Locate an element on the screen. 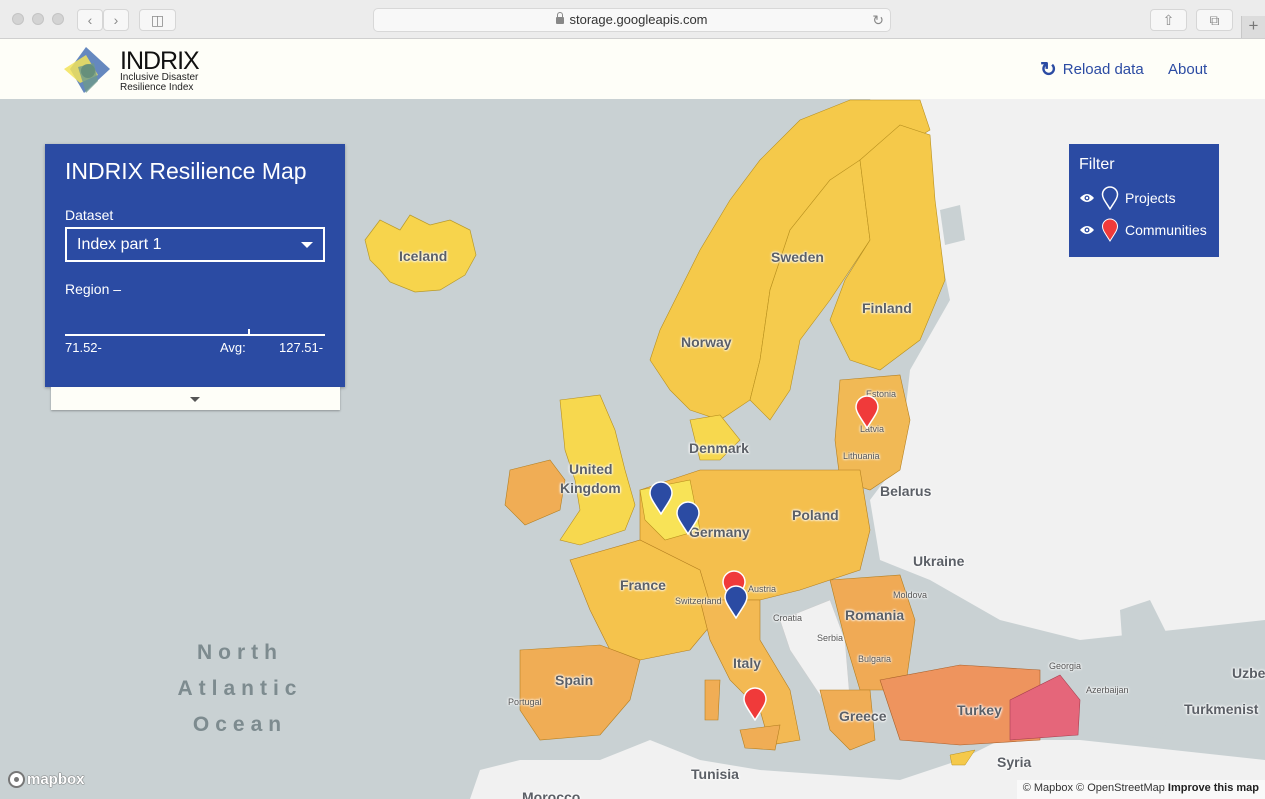 Image resolution: width=1265 pixels, height=799 pixels. forward-button: › is located at coordinates (116, 20).